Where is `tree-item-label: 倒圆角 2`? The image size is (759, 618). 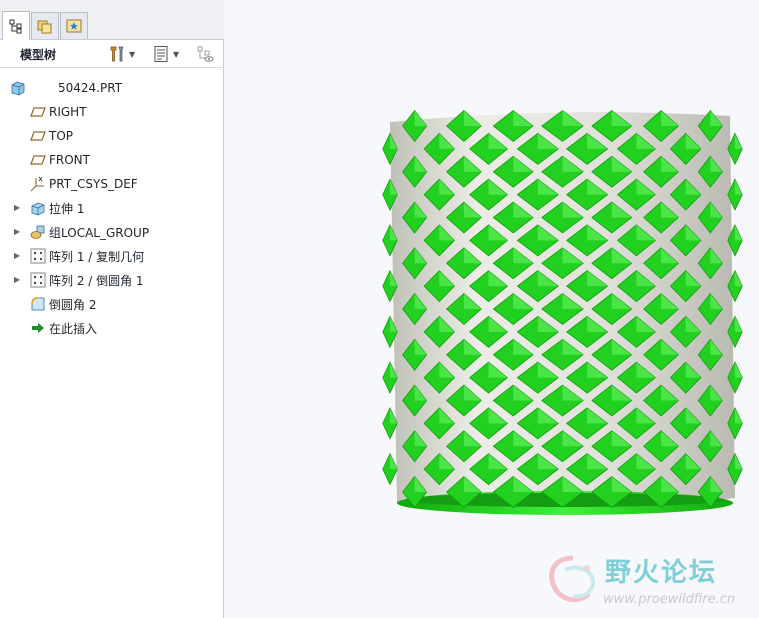 tree-item-label: 倒圆角 2 is located at coordinates (73, 304).